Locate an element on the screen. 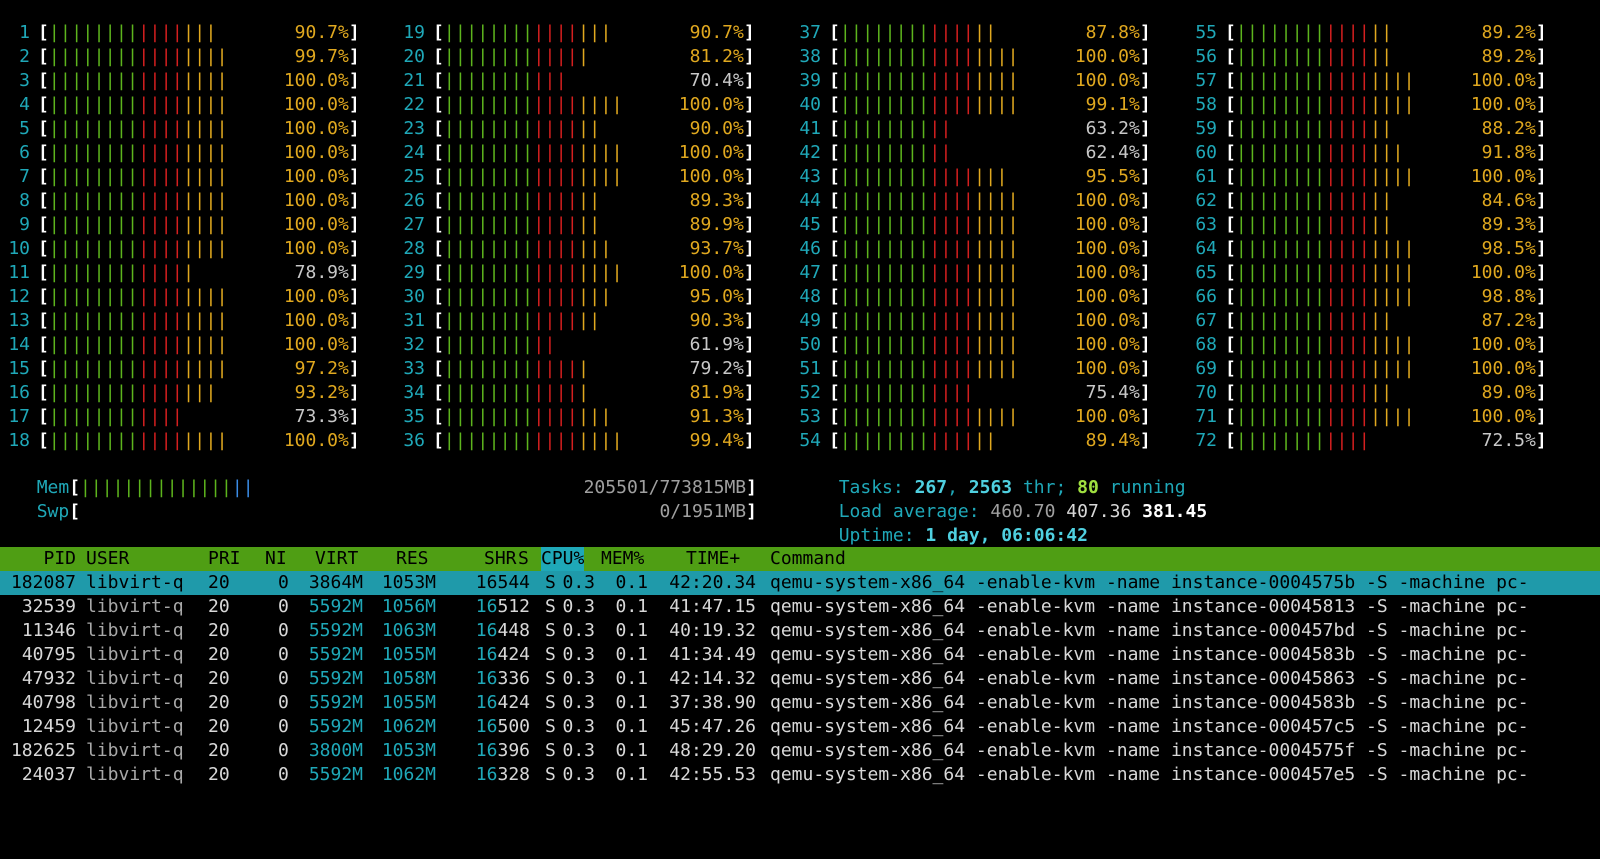  cpu-meter-26: 26 [|||||||||||||| 89.3%] is located at coordinates (569, 201).